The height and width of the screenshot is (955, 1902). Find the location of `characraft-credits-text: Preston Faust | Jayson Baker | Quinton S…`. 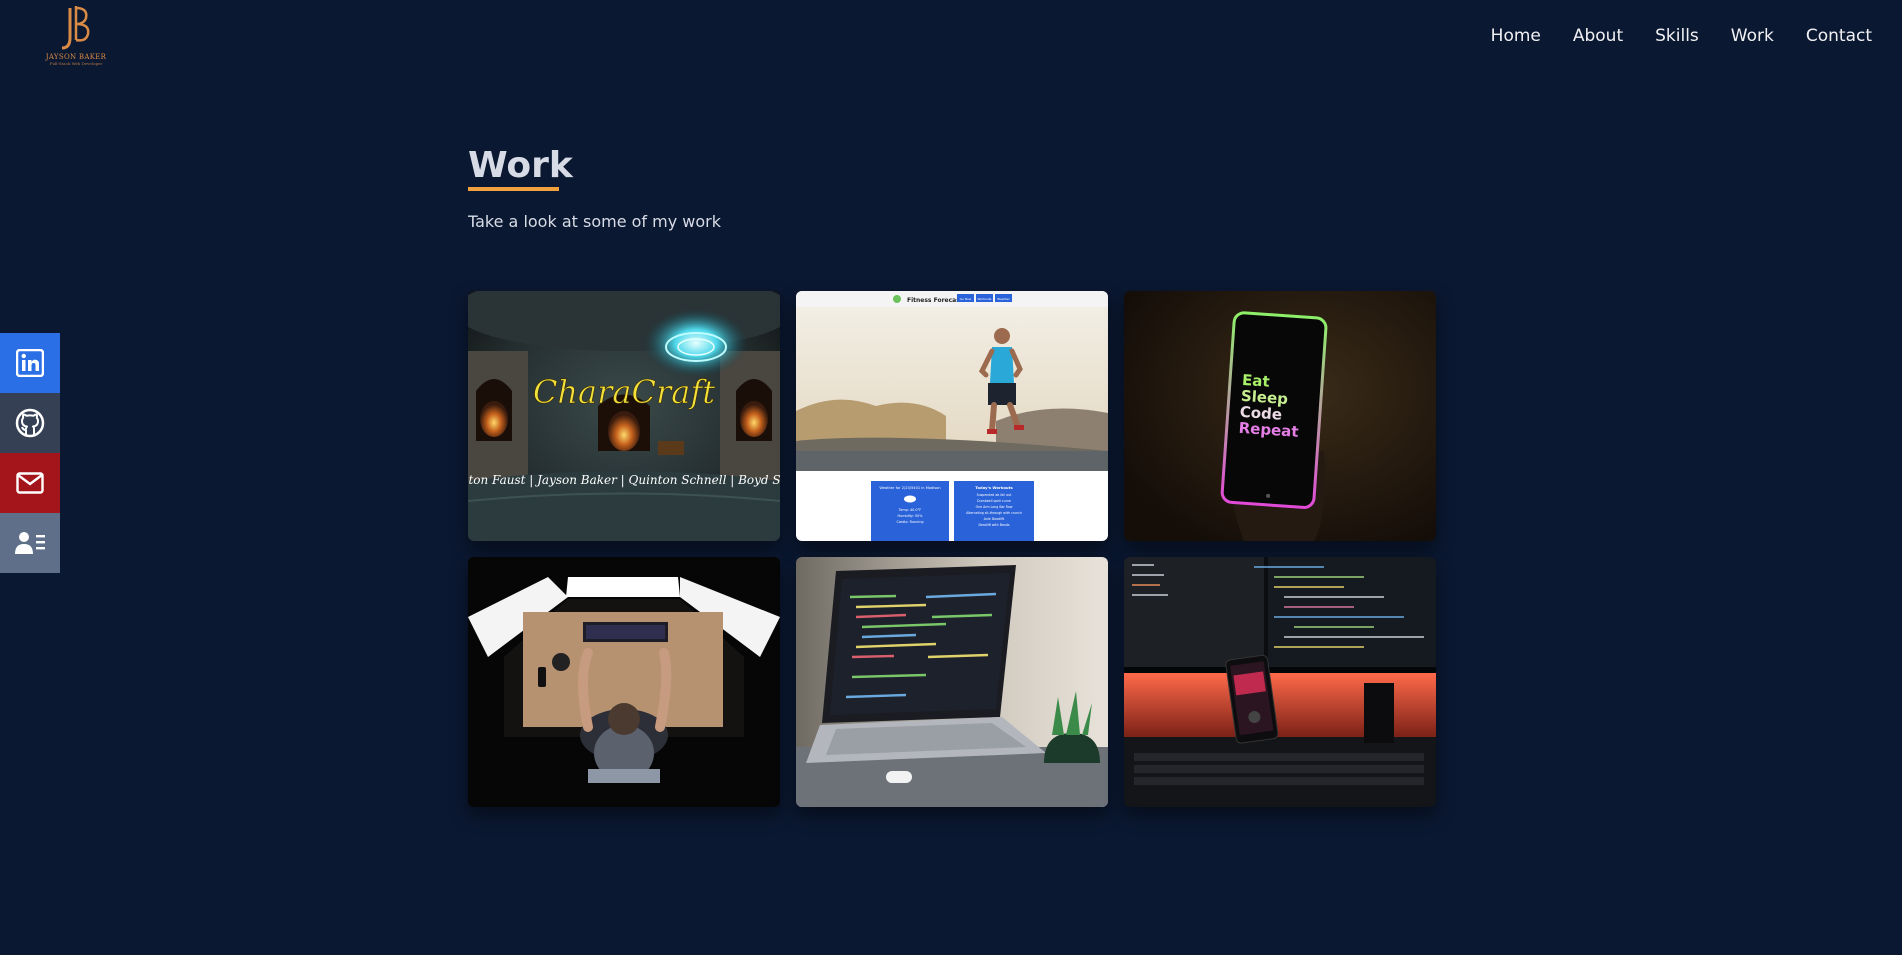

characraft-credits-text: Preston Faust | Jayson Baker | Quinton S… is located at coordinates (624, 480).